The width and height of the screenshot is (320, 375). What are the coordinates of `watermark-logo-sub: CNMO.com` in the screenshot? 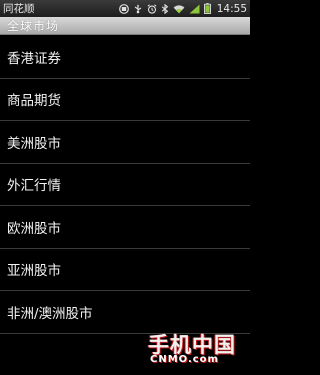 It's located at (184, 359).